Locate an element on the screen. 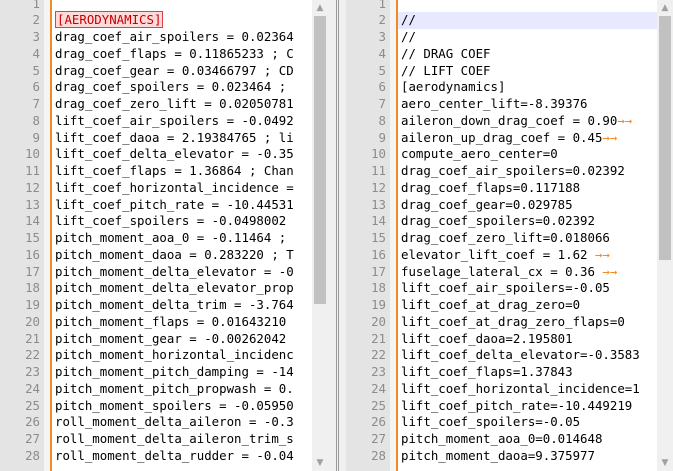  line-text: [AERODYNAMICS] is located at coordinates (109, 20).